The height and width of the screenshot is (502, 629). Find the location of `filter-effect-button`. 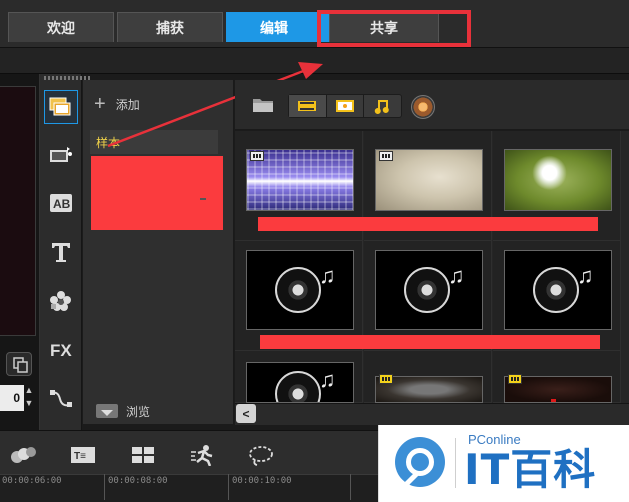

filter-effect-button is located at coordinates (423, 107).